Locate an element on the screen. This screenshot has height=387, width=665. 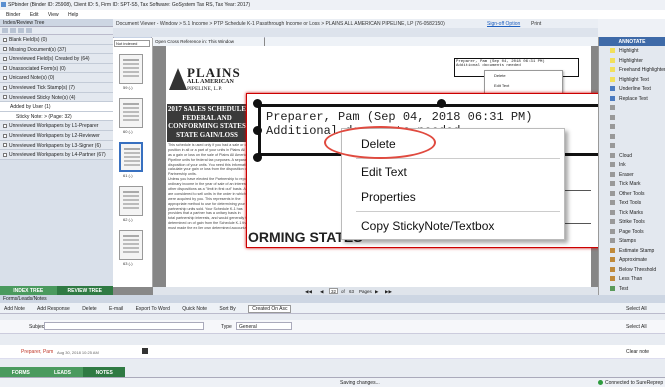
connection-status-icon is located at coordinates (600, 382).